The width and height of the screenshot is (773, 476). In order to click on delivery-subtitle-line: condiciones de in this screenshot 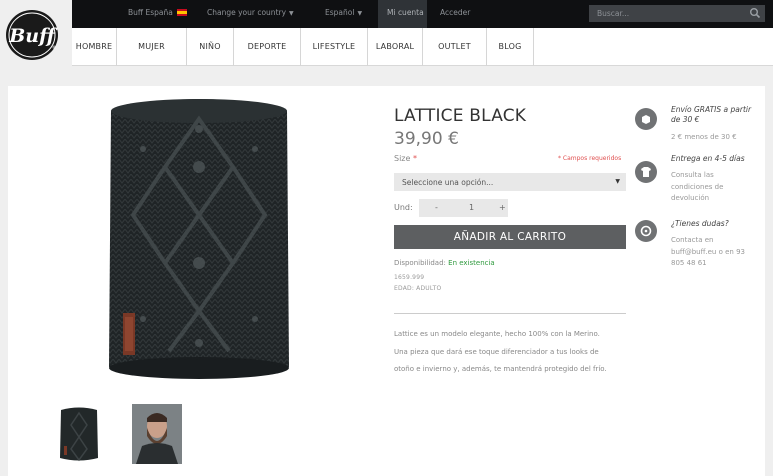, I will do `click(697, 186)`.